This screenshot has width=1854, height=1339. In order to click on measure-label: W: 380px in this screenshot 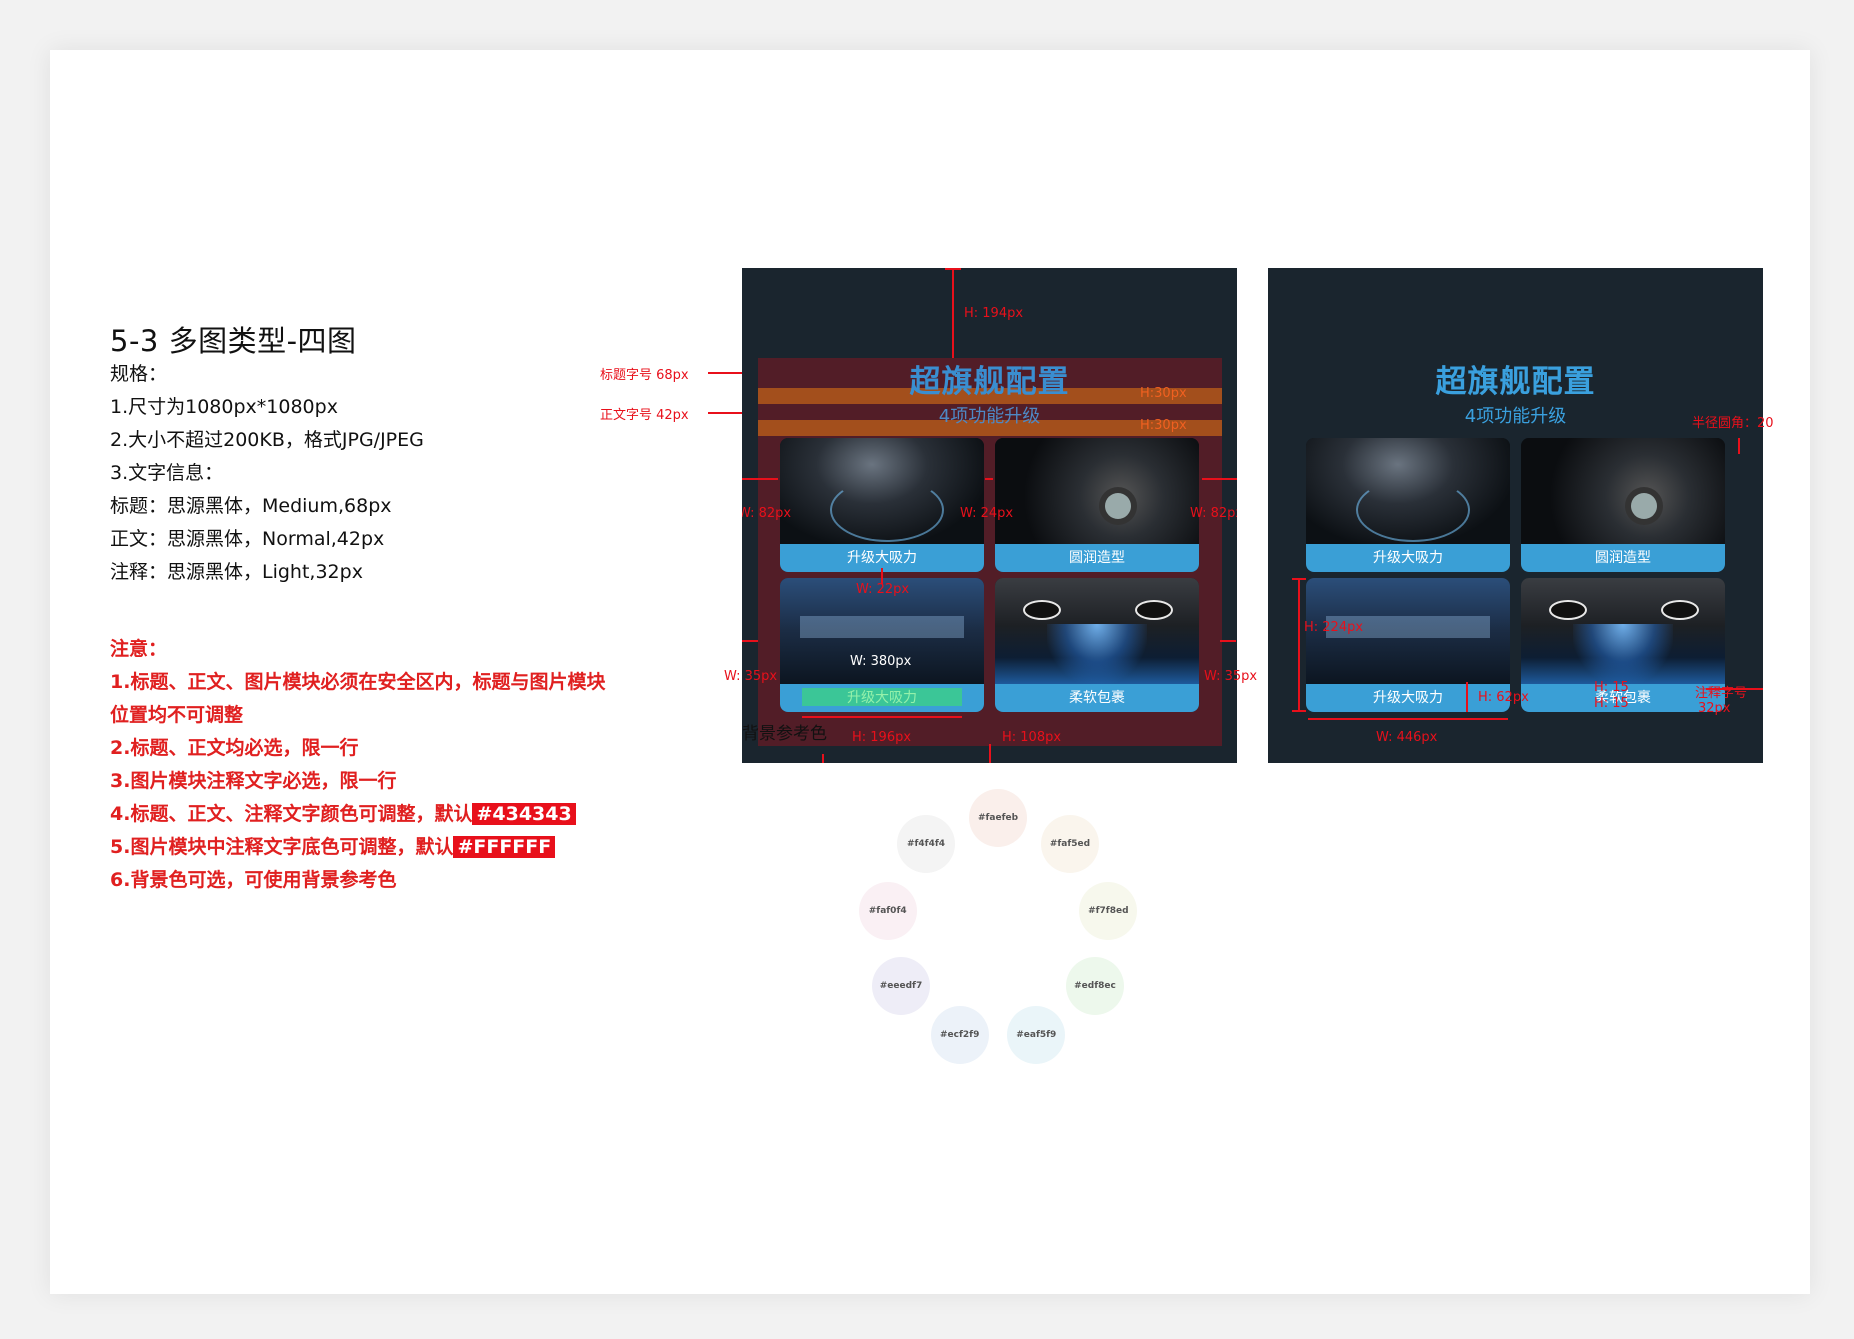, I will do `click(881, 661)`.